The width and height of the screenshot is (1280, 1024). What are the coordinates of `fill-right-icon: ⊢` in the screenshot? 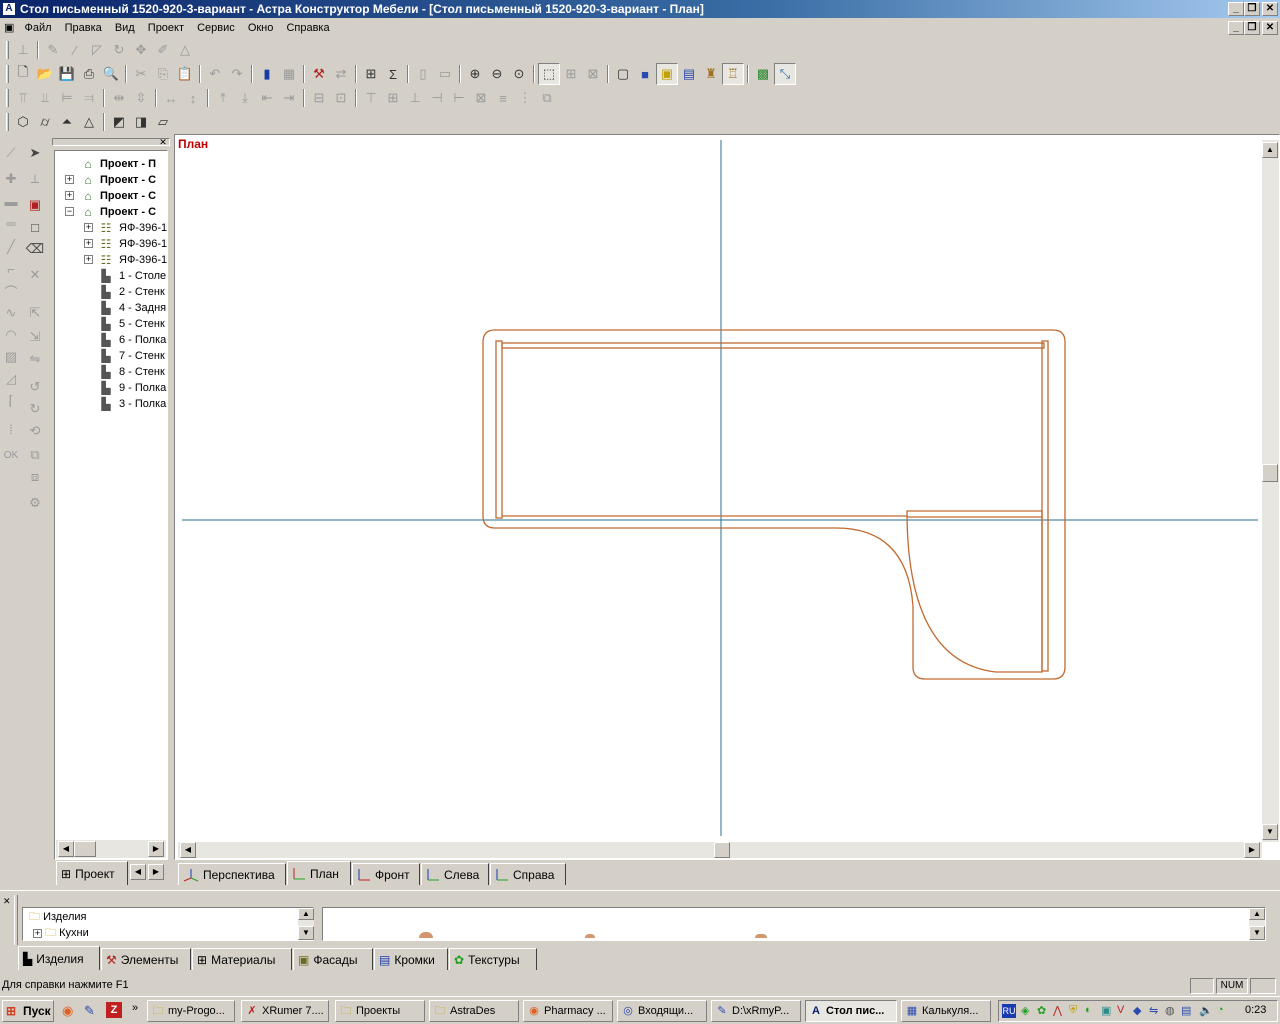 It's located at (459, 98).